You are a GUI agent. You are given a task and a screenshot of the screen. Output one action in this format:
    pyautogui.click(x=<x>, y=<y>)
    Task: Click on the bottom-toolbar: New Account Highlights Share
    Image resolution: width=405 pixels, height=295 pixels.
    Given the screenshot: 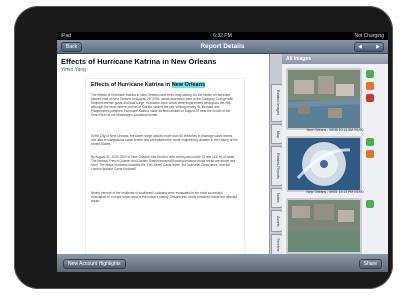 What is the action you would take?
    pyautogui.click(x=222, y=263)
    